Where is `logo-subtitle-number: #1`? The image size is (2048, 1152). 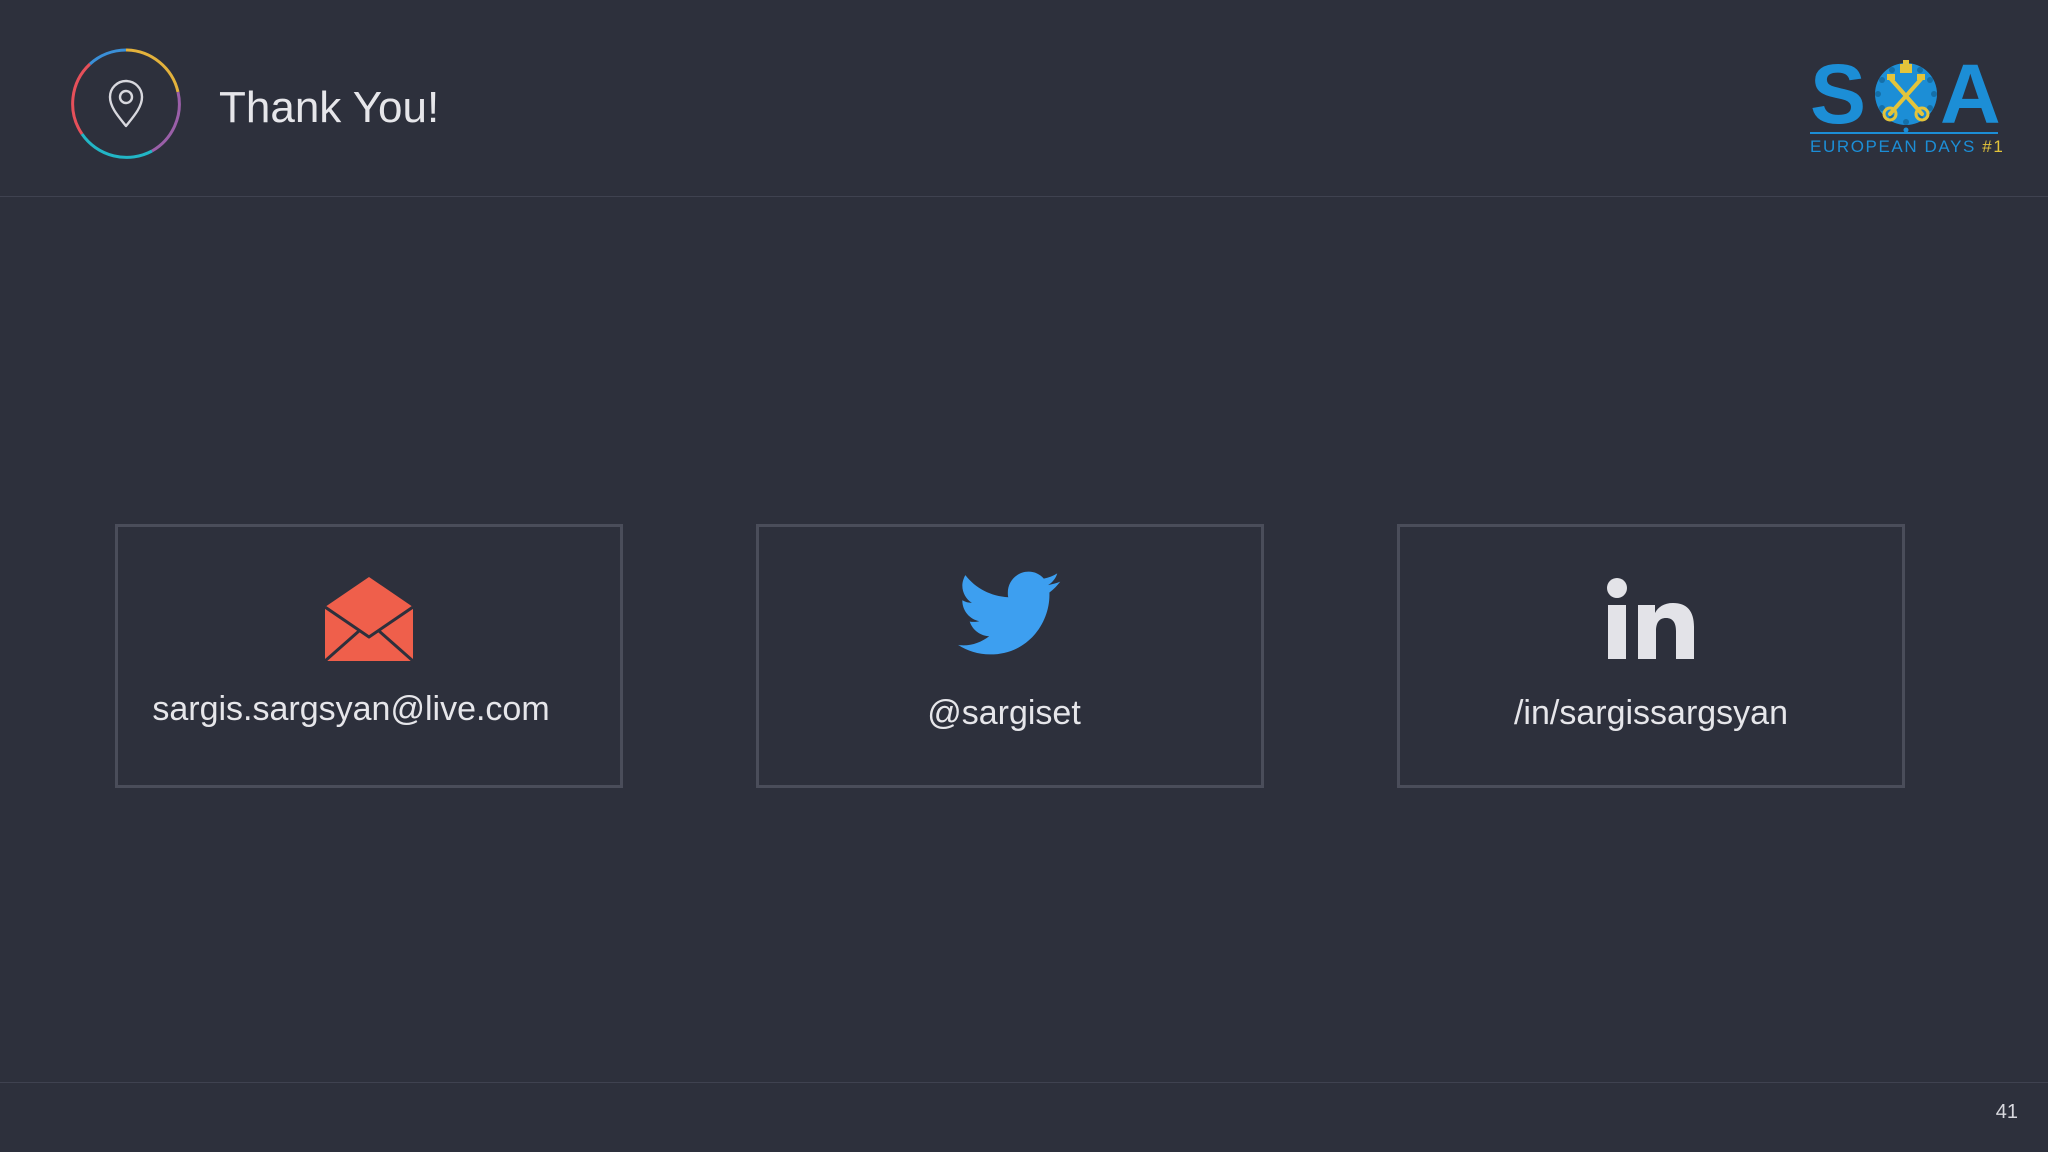
logo-subtitle-number: #1 is located at coordinates (1993, 146).